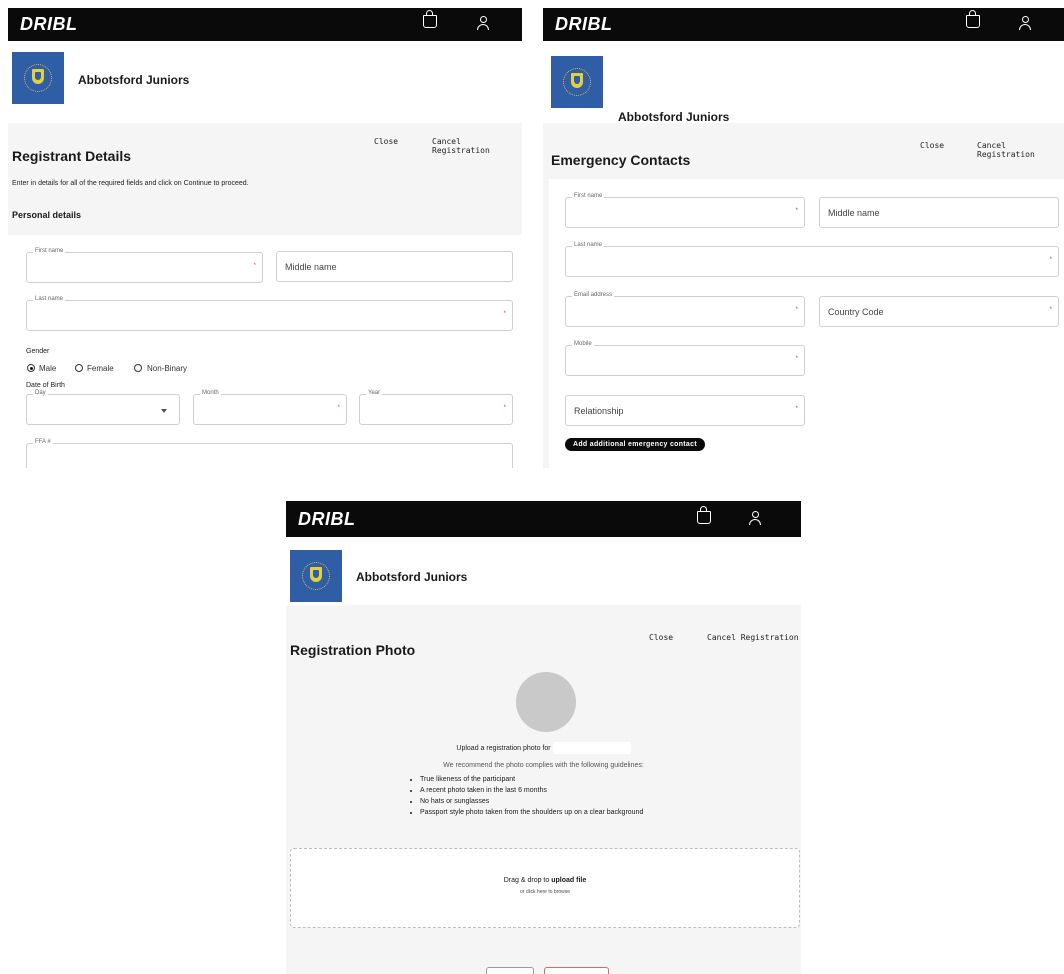  Describe the element at coordinates (353, 650) in the screenshot. I see `page-title: Registration Photo` at that location.